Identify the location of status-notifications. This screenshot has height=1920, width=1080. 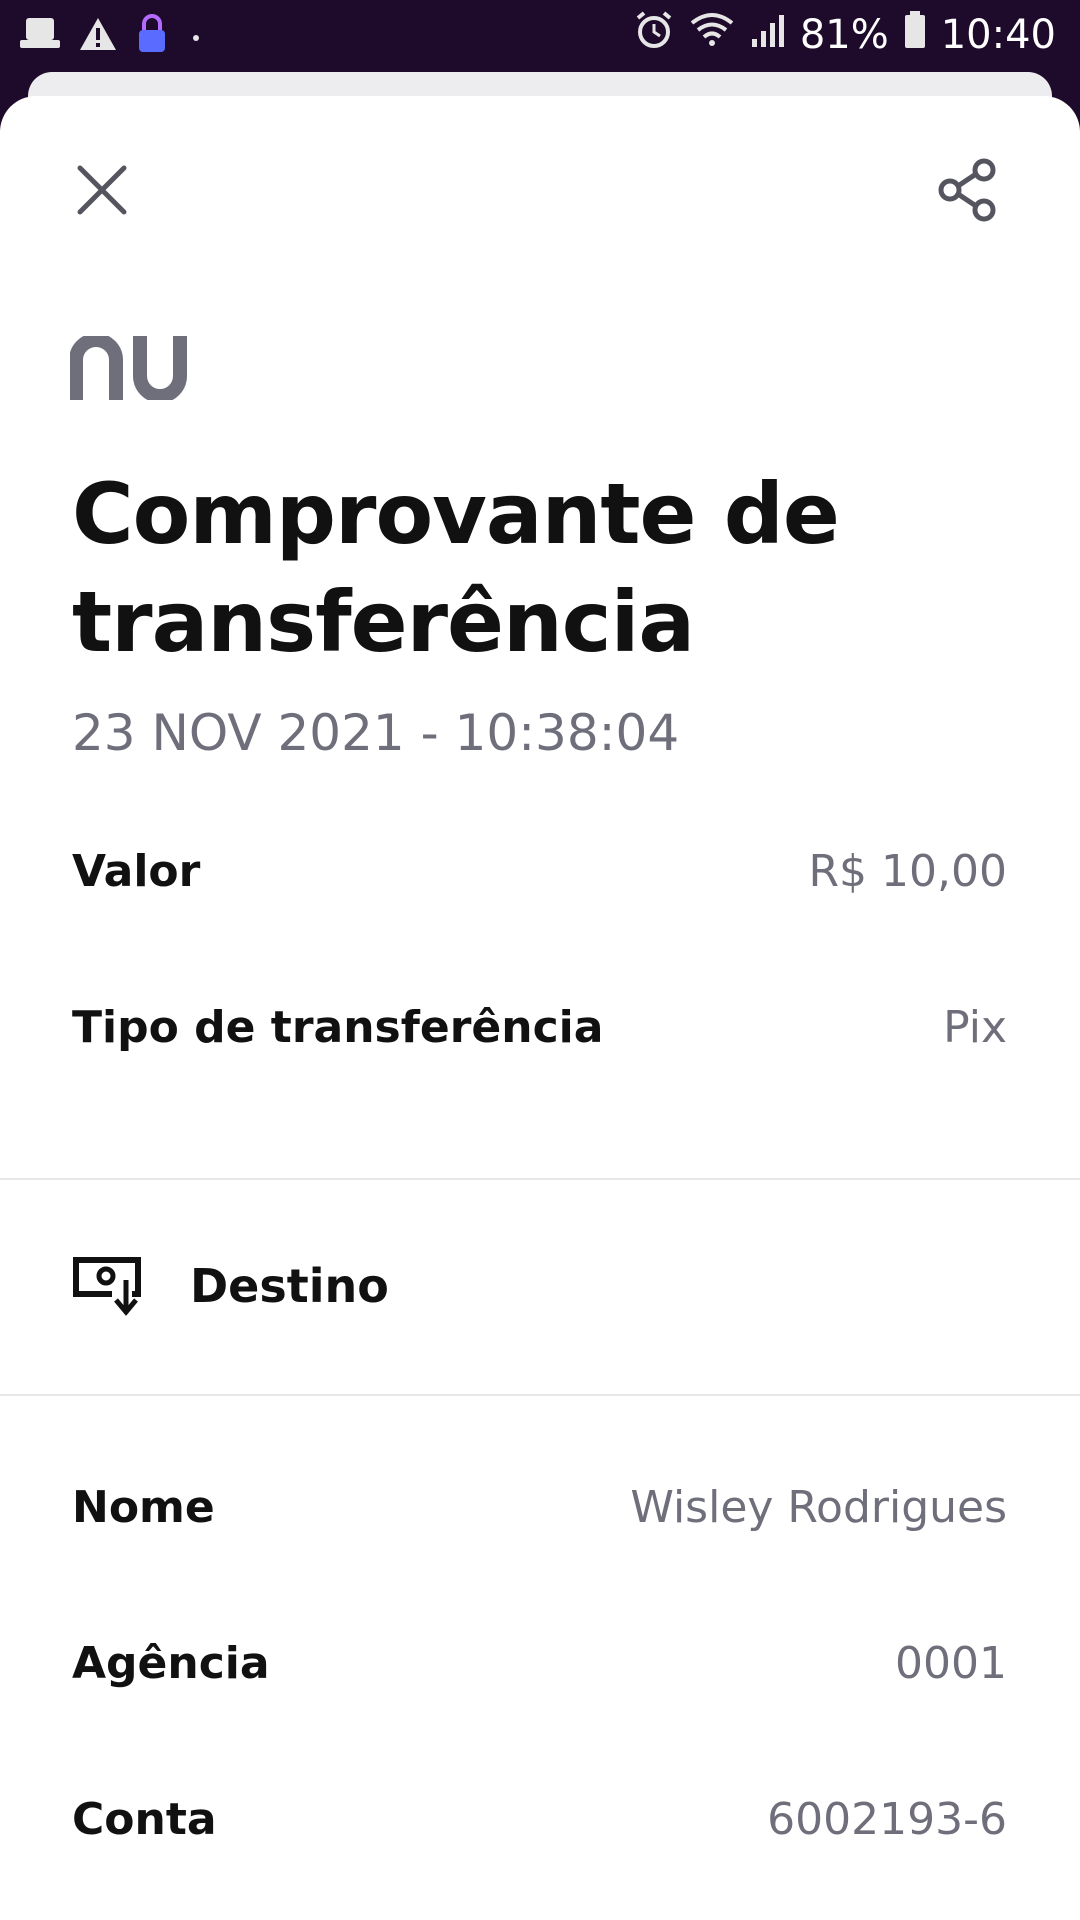
(113, 36).